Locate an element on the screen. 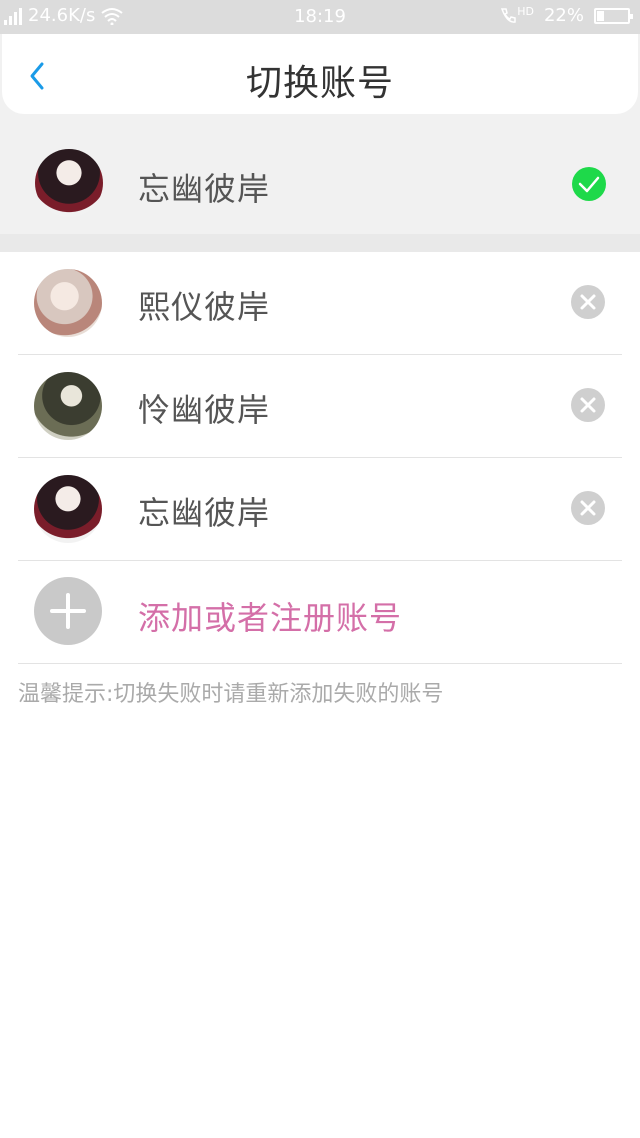 This screenshot has width=640, height=1138. page-title: 切换账号 is located at coordinates (319, 83).